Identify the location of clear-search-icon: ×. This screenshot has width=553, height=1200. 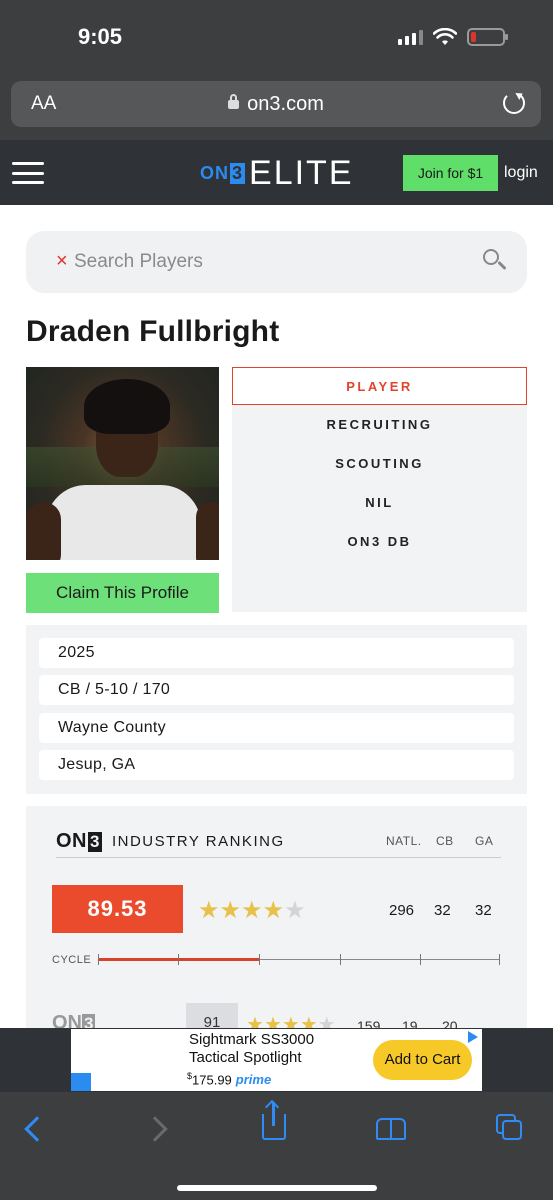
(62, 261).